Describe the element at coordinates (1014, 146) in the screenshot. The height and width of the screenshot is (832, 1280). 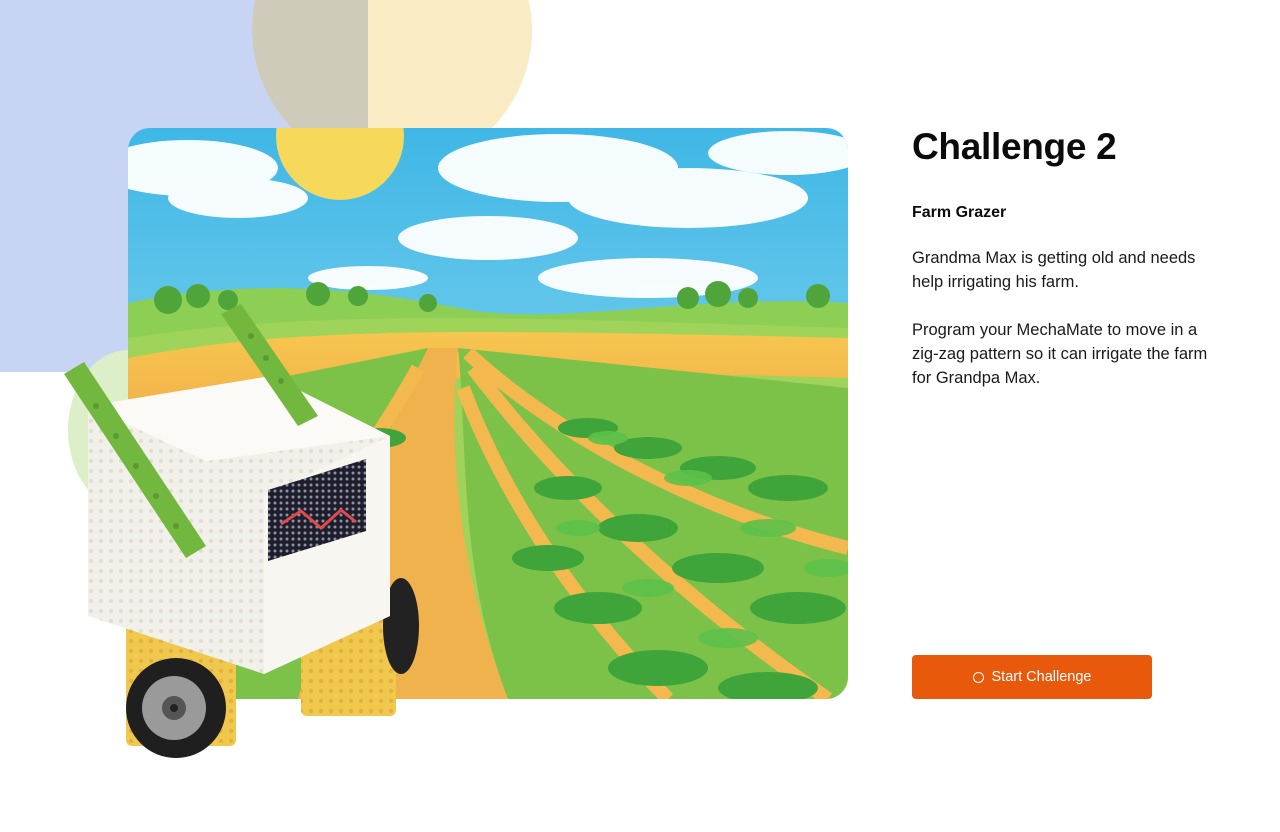
I see `challenge-title: Challenge 2` at that location.